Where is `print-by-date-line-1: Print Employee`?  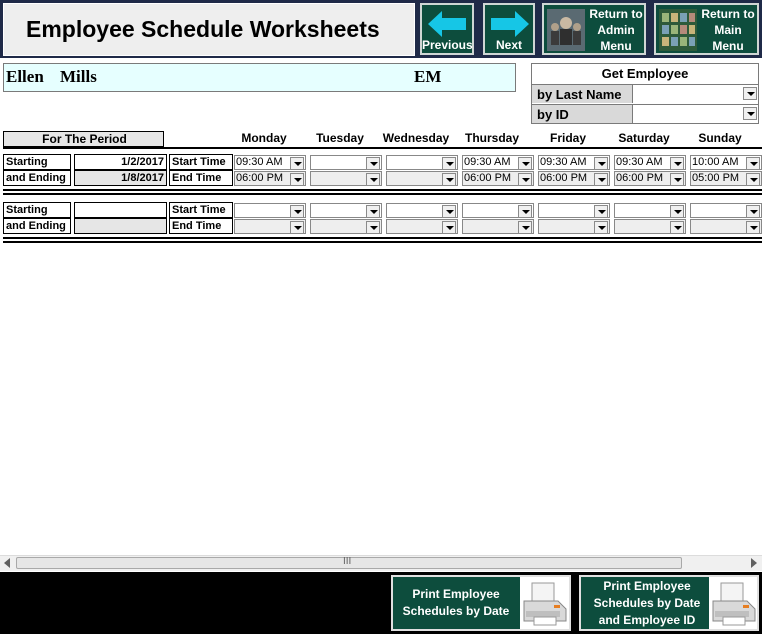
print-by-date-line-1: Print Employee is located at coordinates (456, 594).